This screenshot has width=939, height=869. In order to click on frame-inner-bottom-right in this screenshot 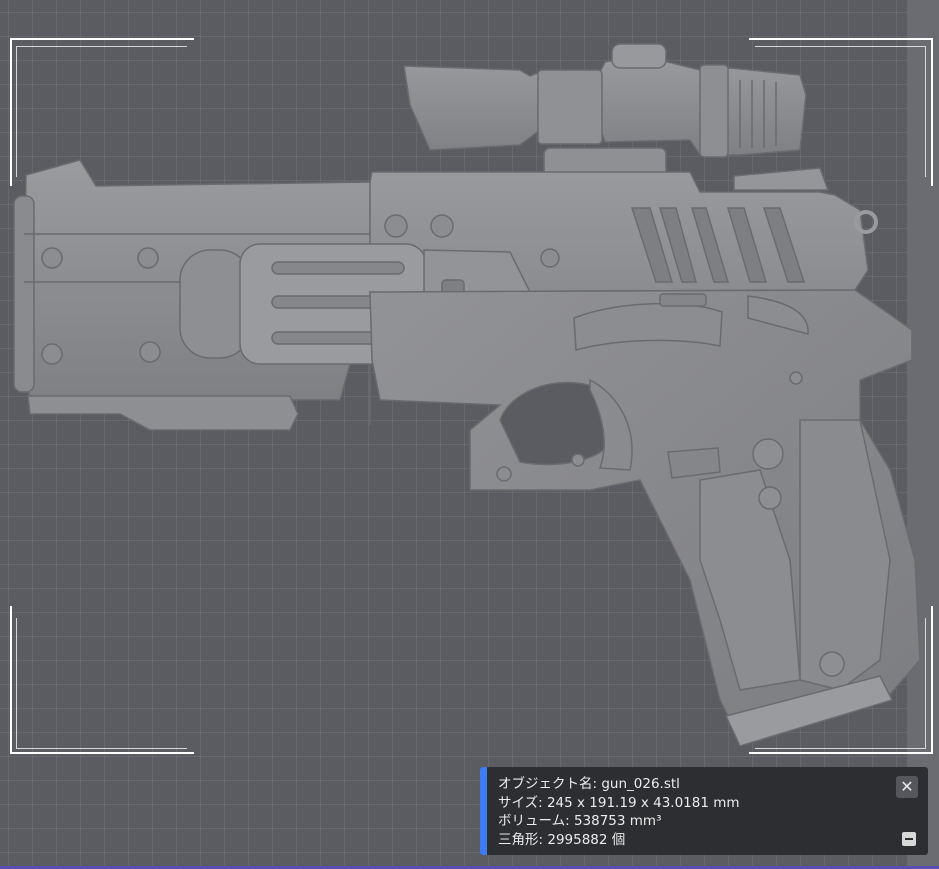, I will do `click(840, 683)`.